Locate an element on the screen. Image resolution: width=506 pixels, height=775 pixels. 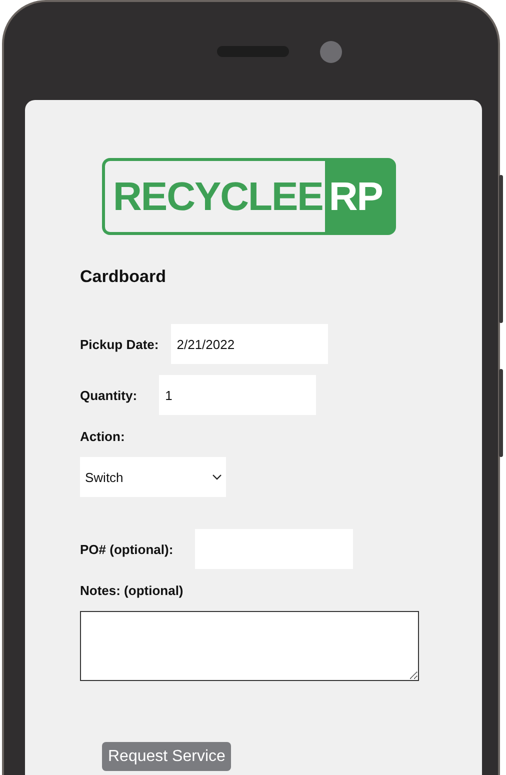
date-field: 2/21/2022 is located at coordinates (249, 344).